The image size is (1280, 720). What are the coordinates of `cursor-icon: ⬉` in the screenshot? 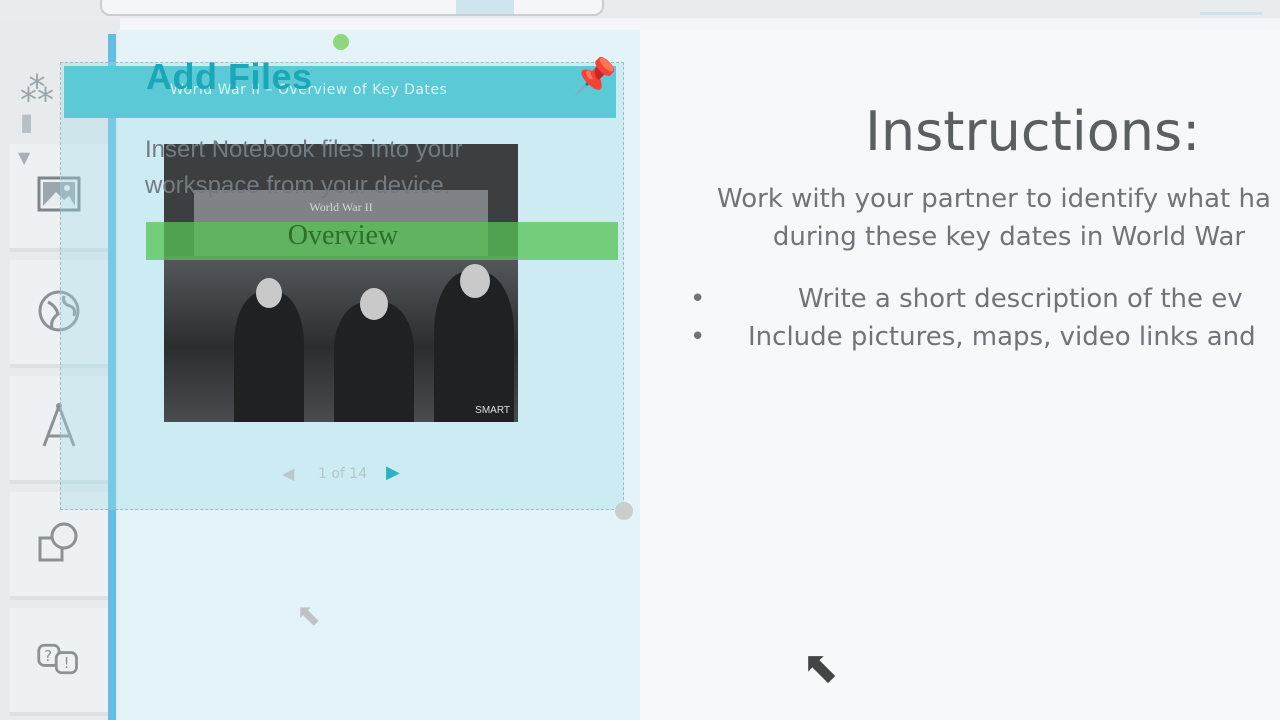 It's located at (309, 615).